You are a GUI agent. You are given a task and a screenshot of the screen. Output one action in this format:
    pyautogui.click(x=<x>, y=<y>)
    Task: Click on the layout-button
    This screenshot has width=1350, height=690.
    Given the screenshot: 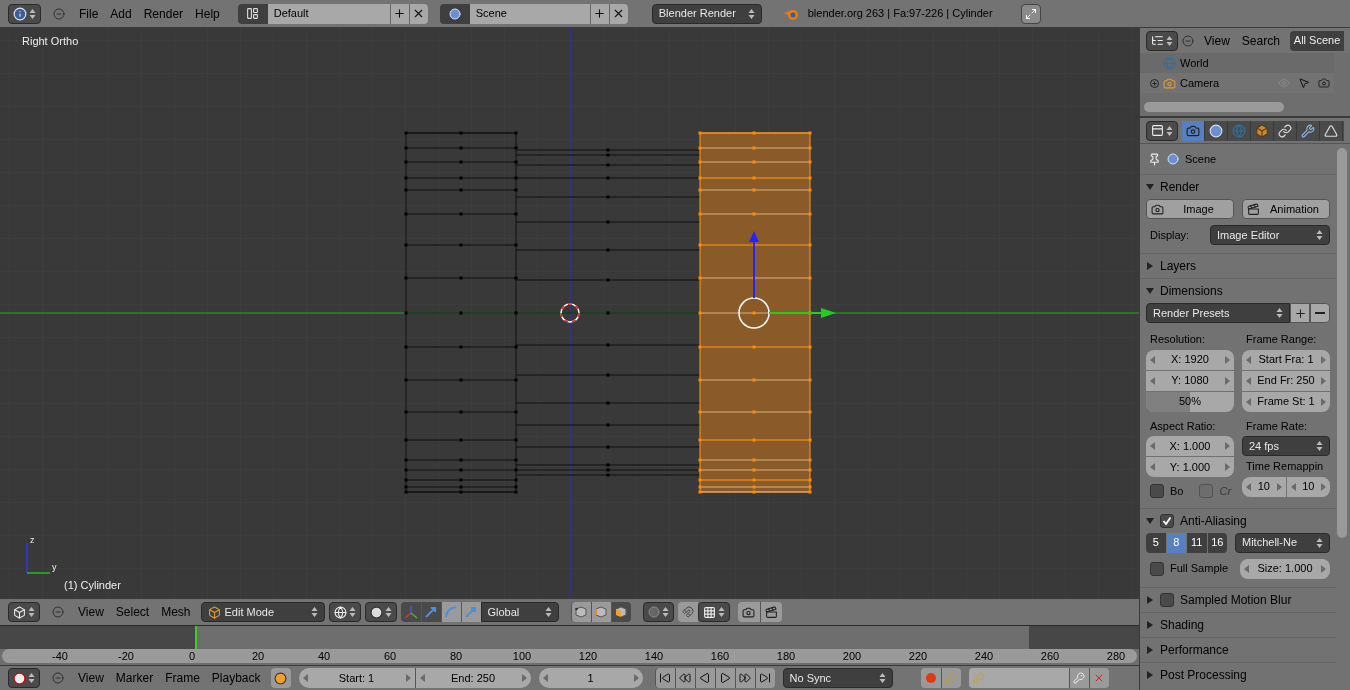 What is the action you would take?
    pyautogui.click(x=252, y=13)
    